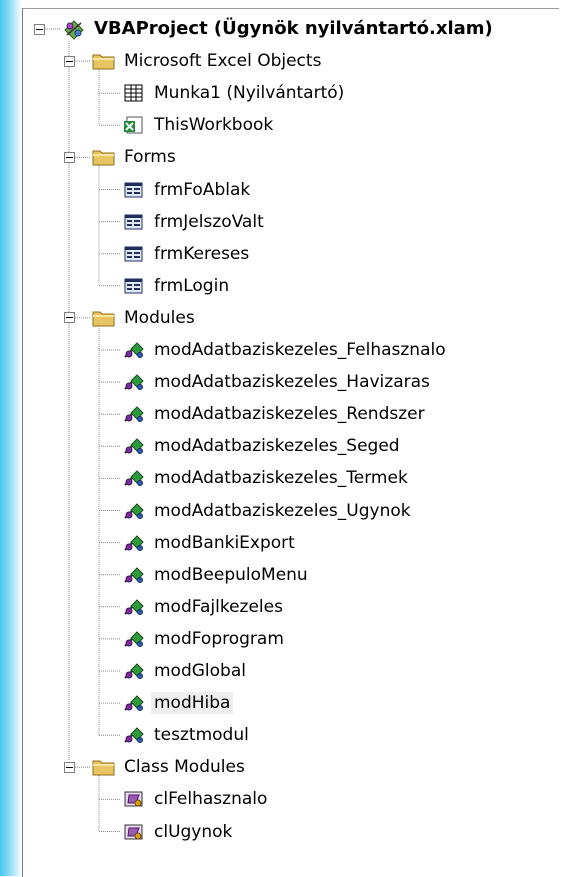 This screenshot has height=877, width=570. I want to click on tree-item-modadatbaziskezeles-ugynok: modAdatbaziskezeles_Ugynok, so click(267, 511).